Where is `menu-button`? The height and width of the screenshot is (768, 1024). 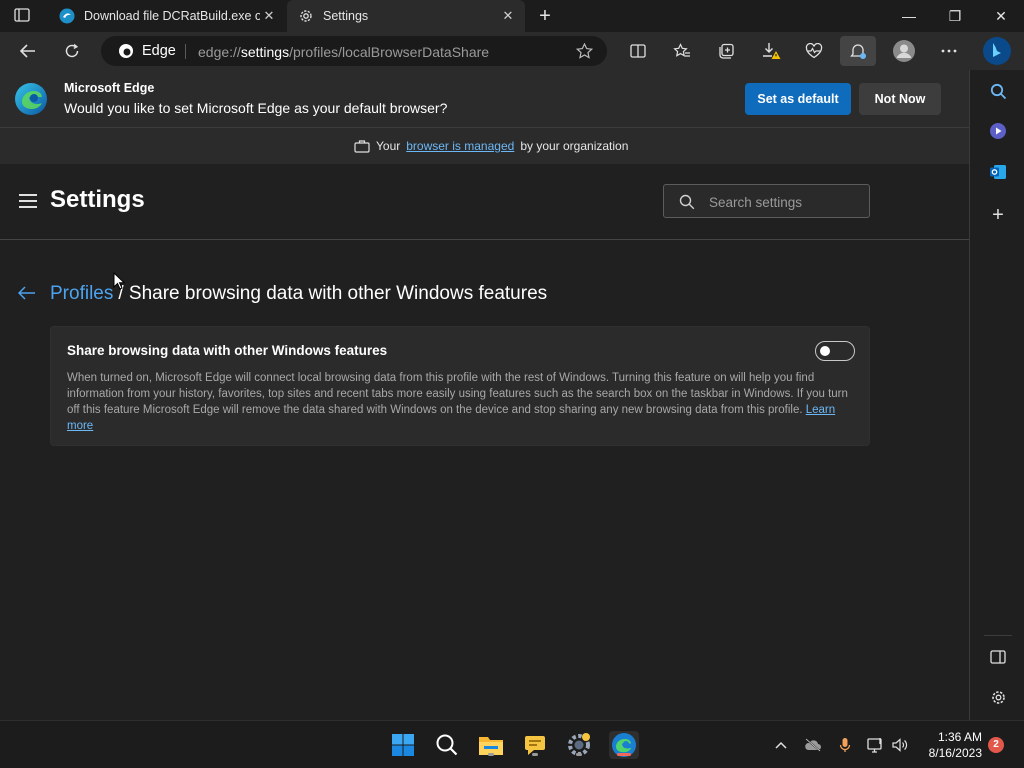 menu-button is located at coordinates (28, 201).